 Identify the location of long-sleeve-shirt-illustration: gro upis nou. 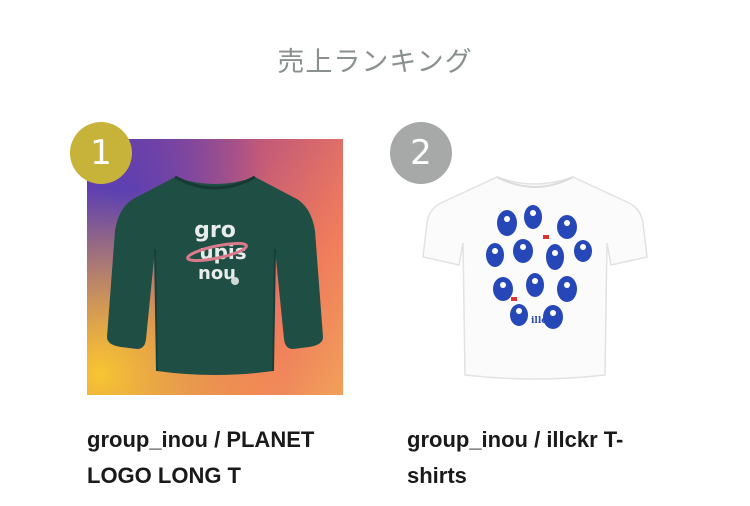
(215, 275).